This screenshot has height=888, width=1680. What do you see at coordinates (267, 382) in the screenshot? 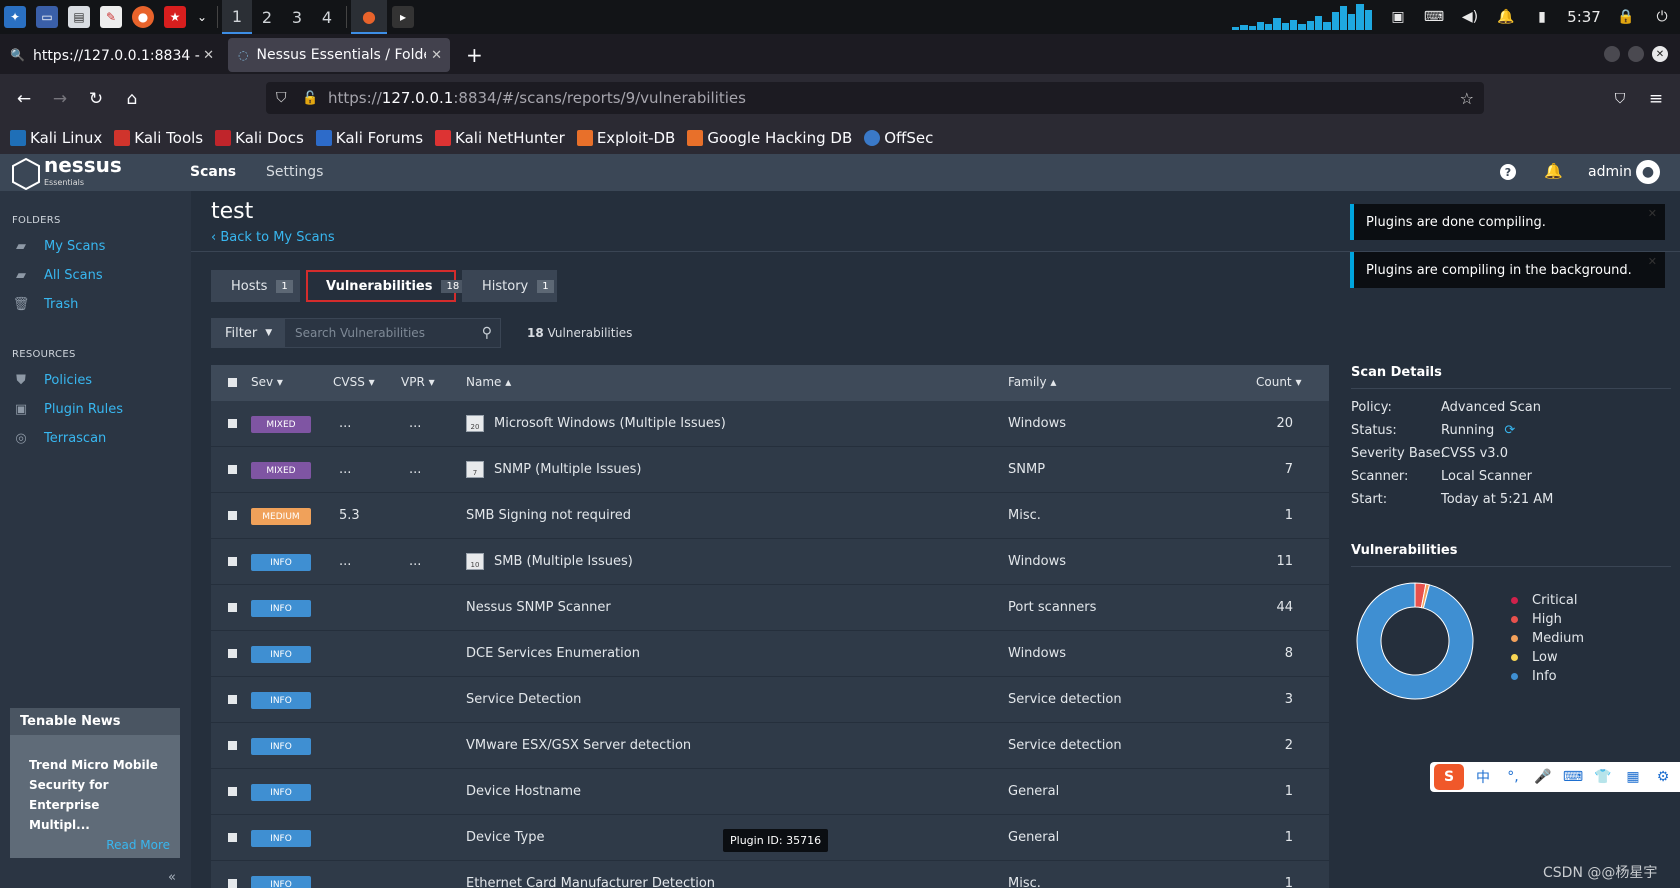
I see `header-sev: Sev ▾` at bounding box center [267, 382].